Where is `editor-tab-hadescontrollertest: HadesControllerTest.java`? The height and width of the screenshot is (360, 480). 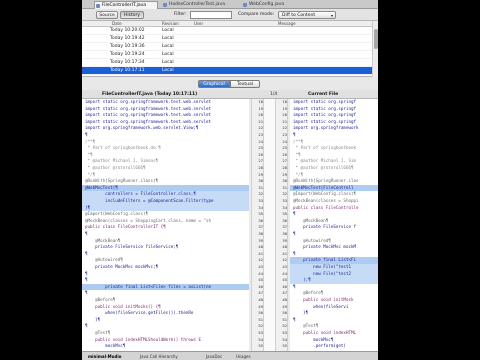 editor-tab-hadescontrollertest: HadesControllerTest.java is located at coordinates (200, 5).